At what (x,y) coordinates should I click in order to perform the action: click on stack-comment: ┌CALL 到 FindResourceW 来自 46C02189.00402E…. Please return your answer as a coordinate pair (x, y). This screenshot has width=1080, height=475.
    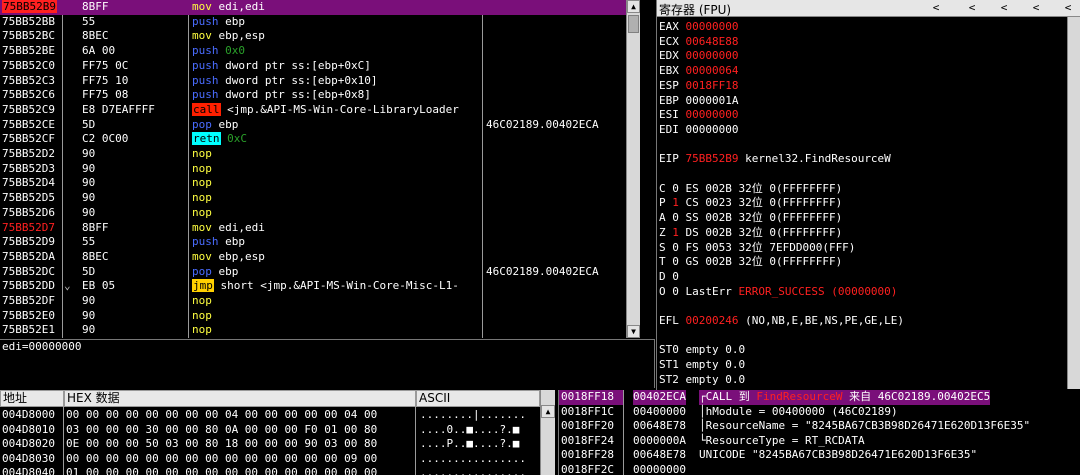
    Looking at the image, I should click on (845, 397).